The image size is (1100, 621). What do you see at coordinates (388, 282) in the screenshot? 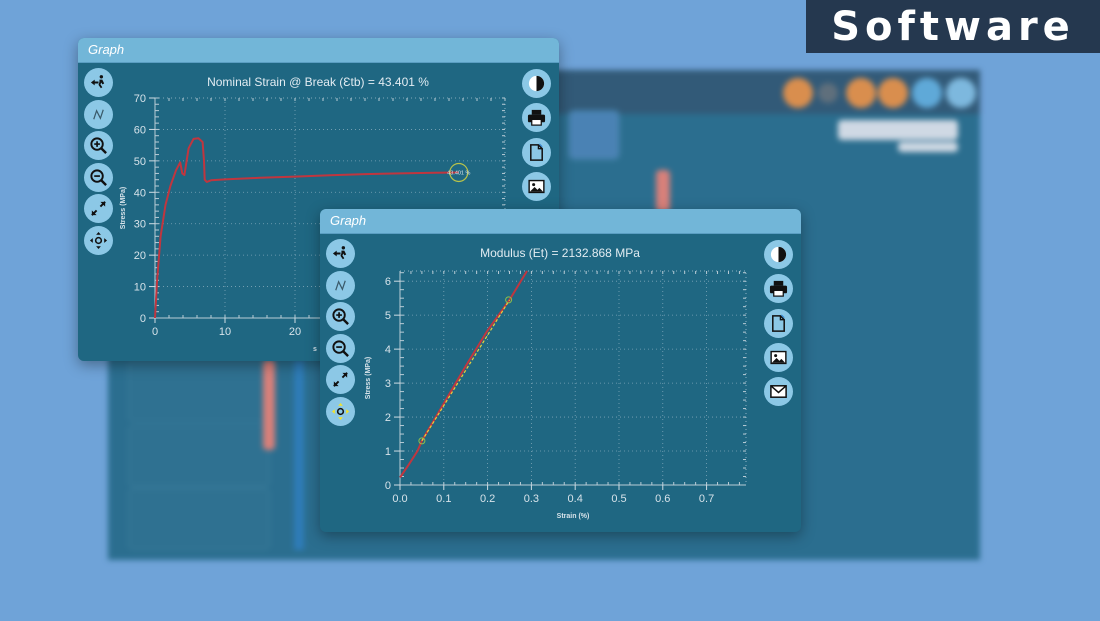
I see `y-tick-label: 6` at bounding box center [388, 282].